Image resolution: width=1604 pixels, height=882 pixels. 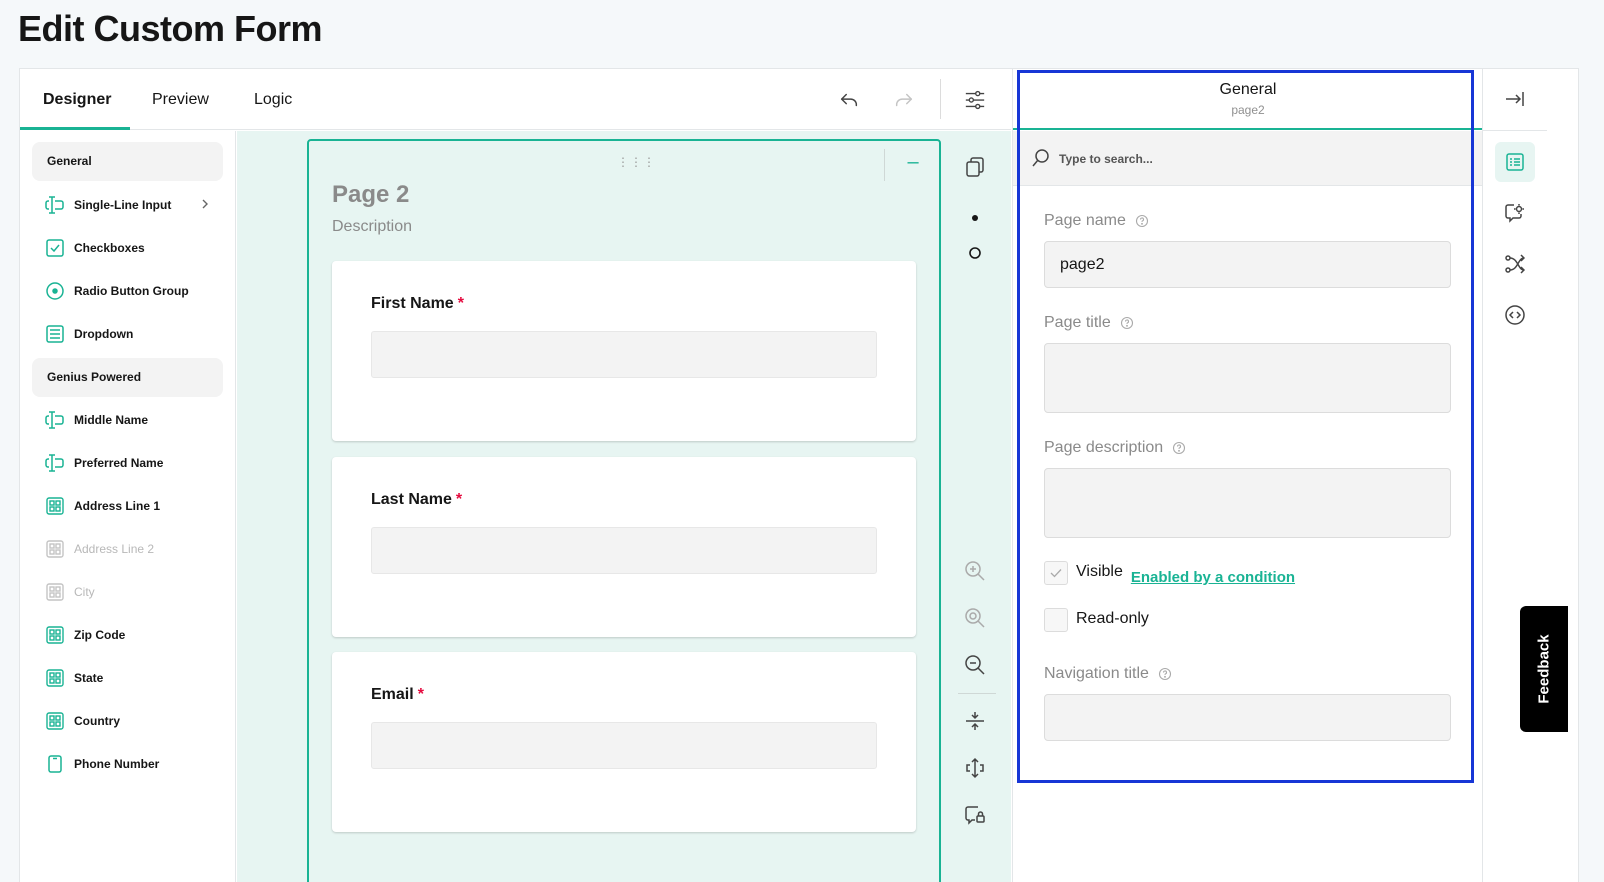 What do you see at coordinates (1213, 577) in the screenshot?
I see `enabled-by-condition-link: Enabled by a condition` at bounding box center [1213, 577].